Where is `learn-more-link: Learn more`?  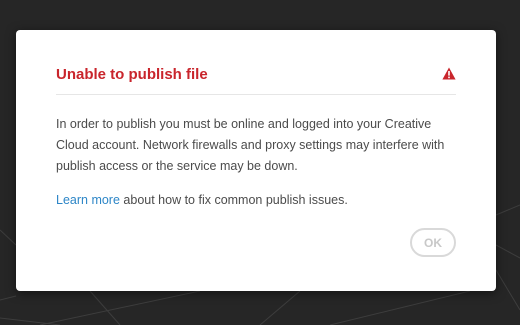
learn-more-link: Learn more is located at coordinates (88, 200).